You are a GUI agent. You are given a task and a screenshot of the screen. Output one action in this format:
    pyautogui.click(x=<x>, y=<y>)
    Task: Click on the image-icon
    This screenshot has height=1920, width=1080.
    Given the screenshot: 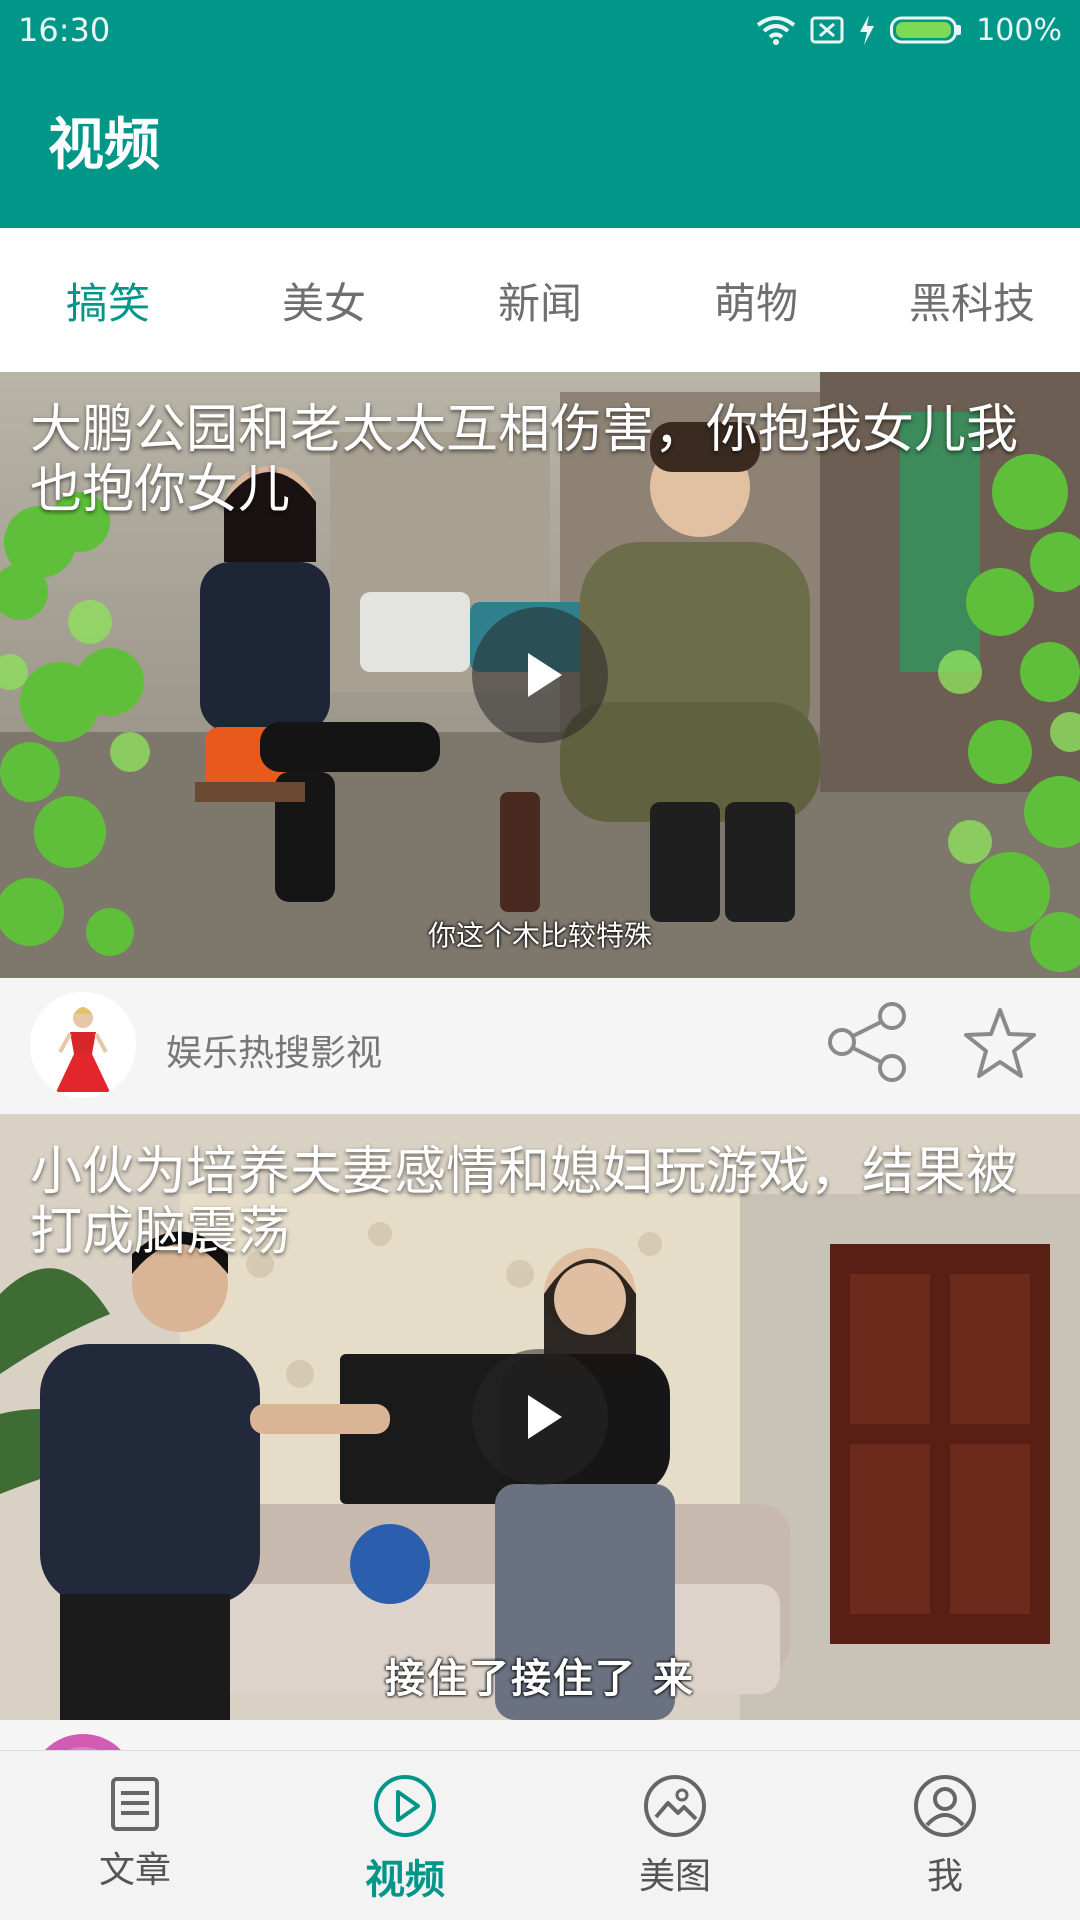 What is the action you would take?
    pyautogui.click(x=675, y=1806)
    